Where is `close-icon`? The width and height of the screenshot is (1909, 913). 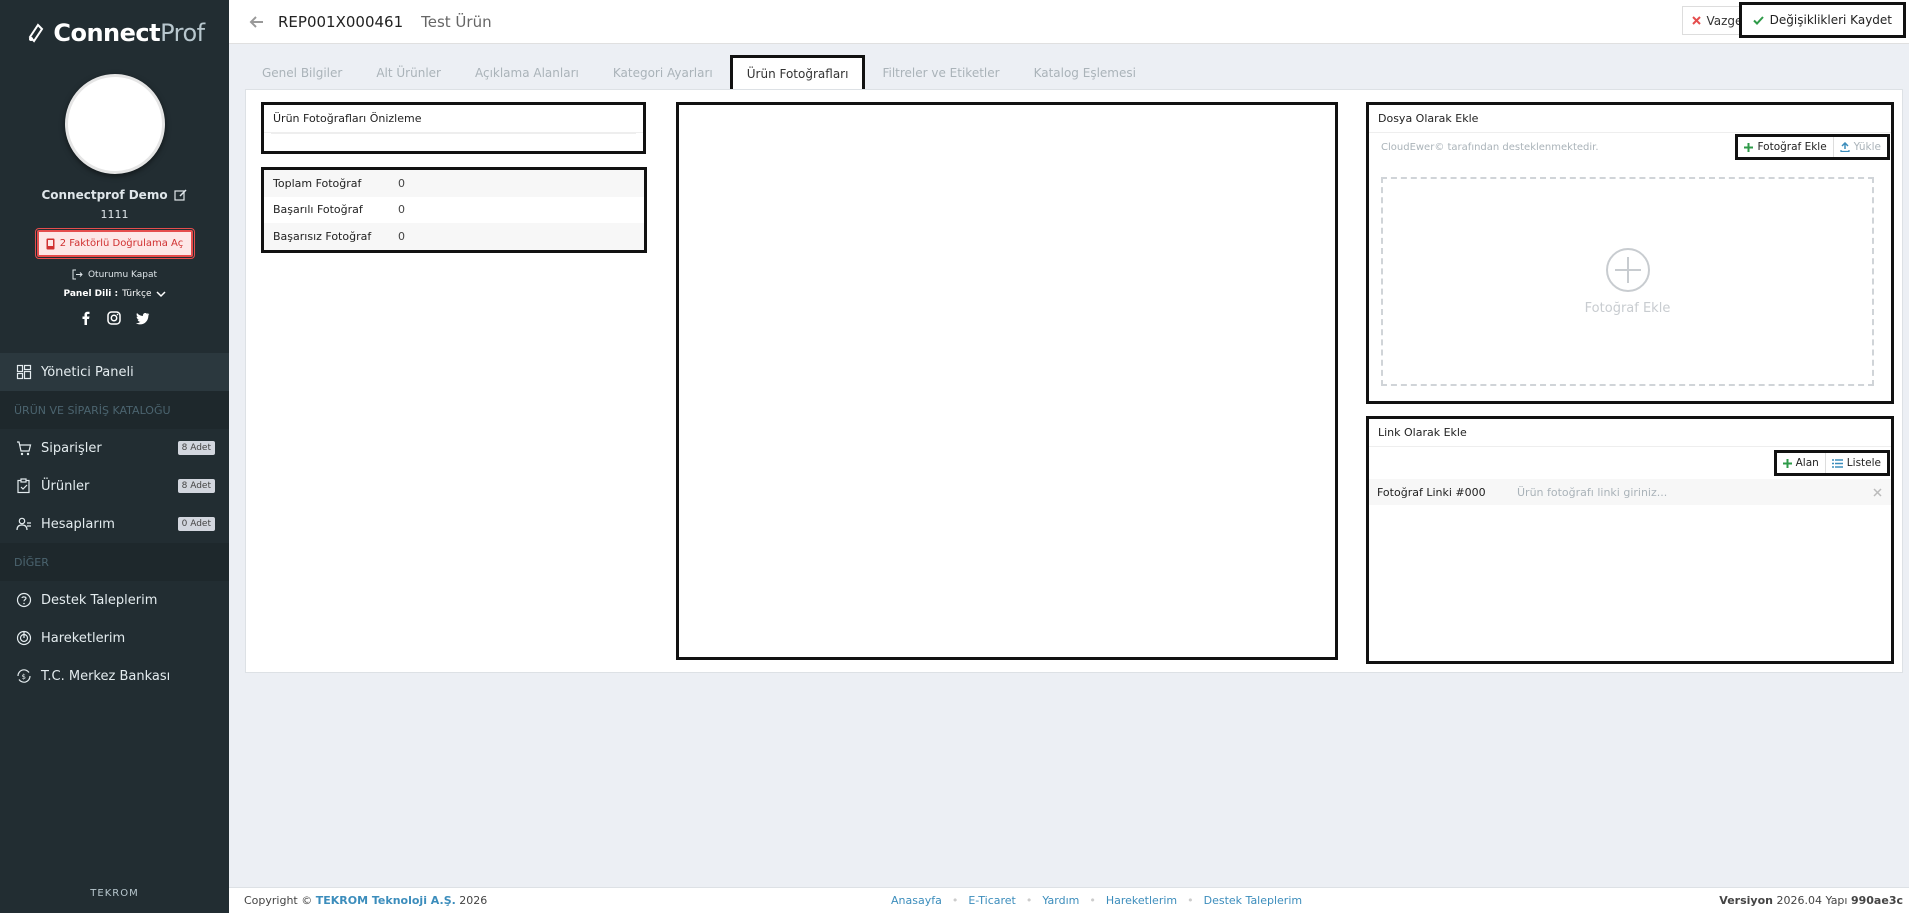
close-icon is located at coordinates (1697, 20).